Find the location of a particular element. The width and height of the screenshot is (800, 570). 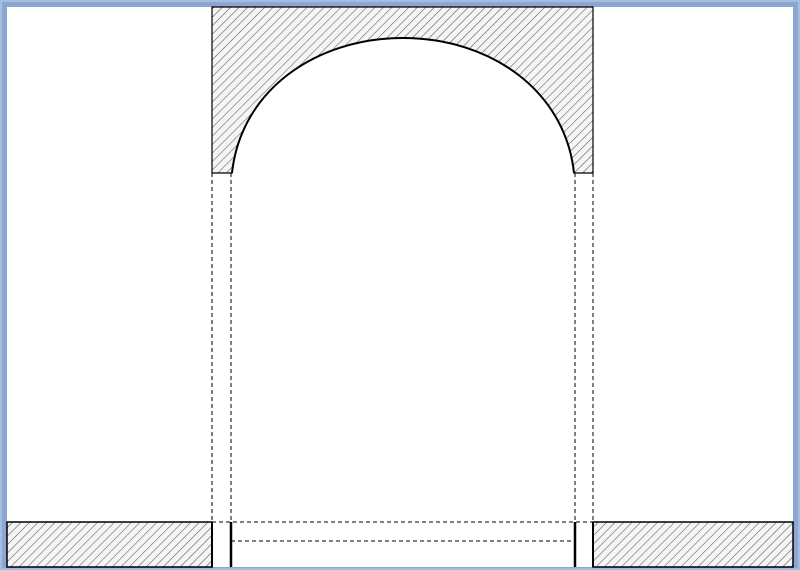

left-wall-section is located at coordinates (109, 544).